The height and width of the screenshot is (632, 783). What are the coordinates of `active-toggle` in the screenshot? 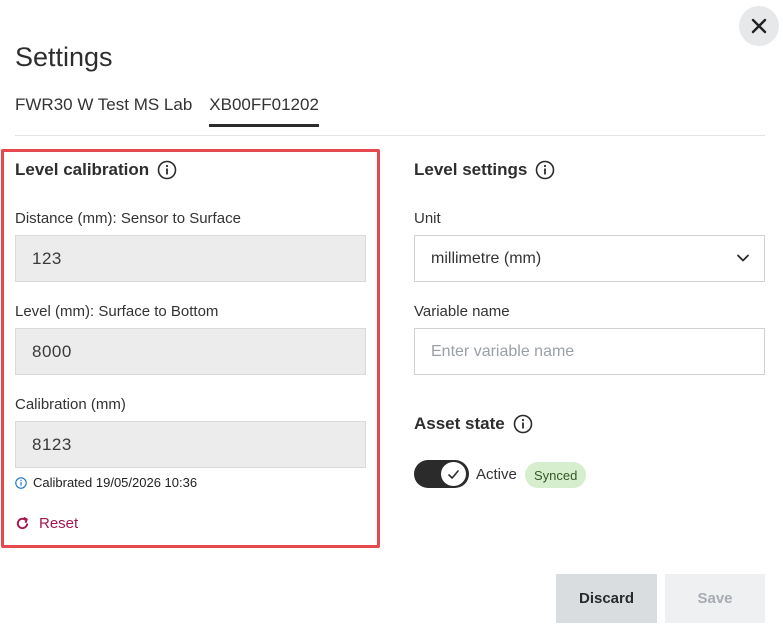 It's located at (441, 474).